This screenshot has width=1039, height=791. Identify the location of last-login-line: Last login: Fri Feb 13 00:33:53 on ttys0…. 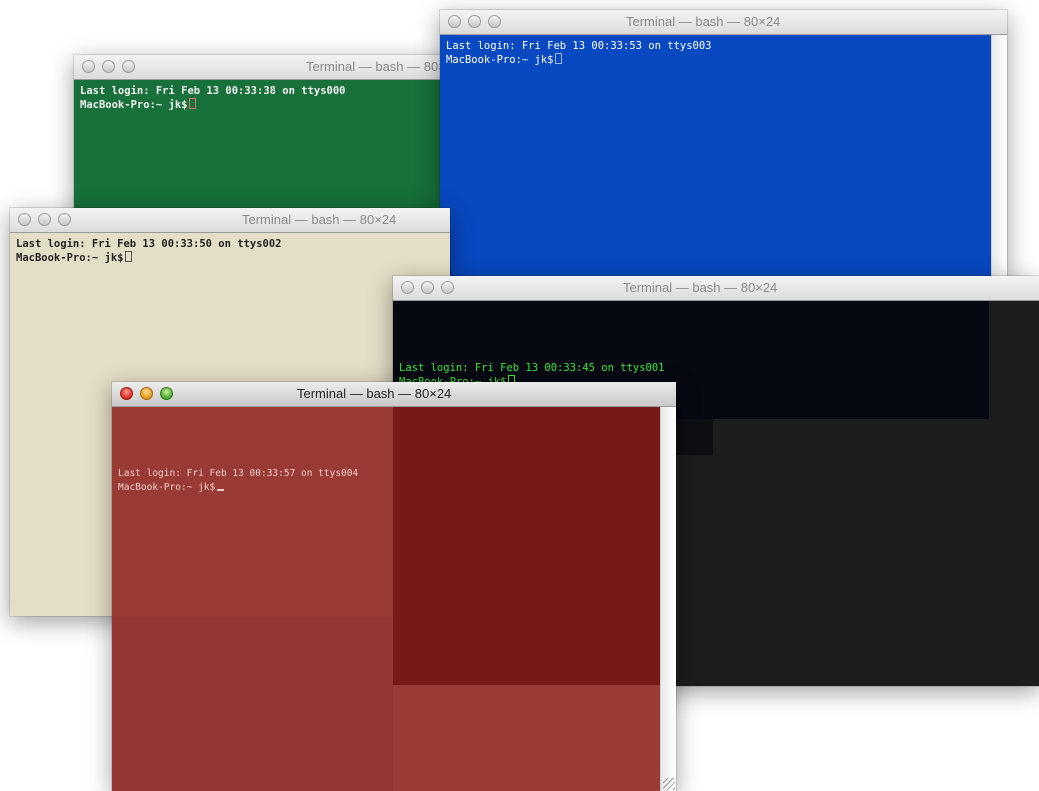
(579, 46).